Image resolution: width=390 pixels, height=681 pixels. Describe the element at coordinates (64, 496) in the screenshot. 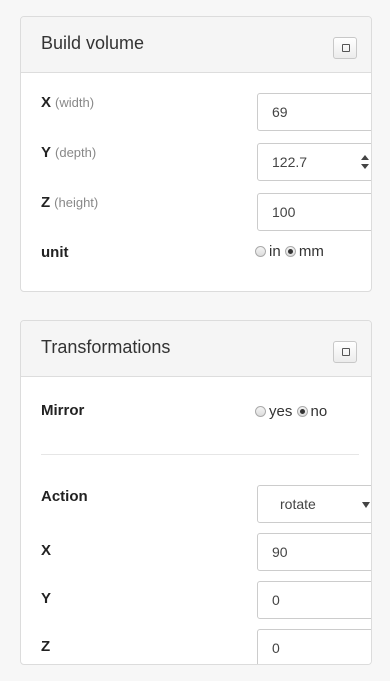

I see `action-label: Action` at that location.